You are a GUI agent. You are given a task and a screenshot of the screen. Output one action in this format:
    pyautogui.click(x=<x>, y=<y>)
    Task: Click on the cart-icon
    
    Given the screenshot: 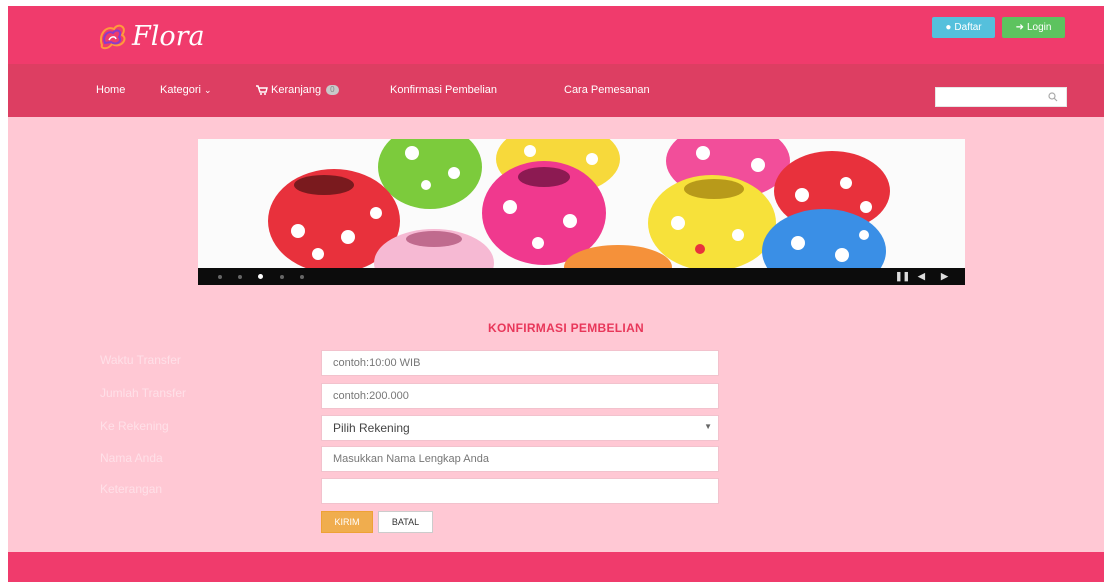 What is the action you would take?
    pyautogui.click(x=262, y=90)
    